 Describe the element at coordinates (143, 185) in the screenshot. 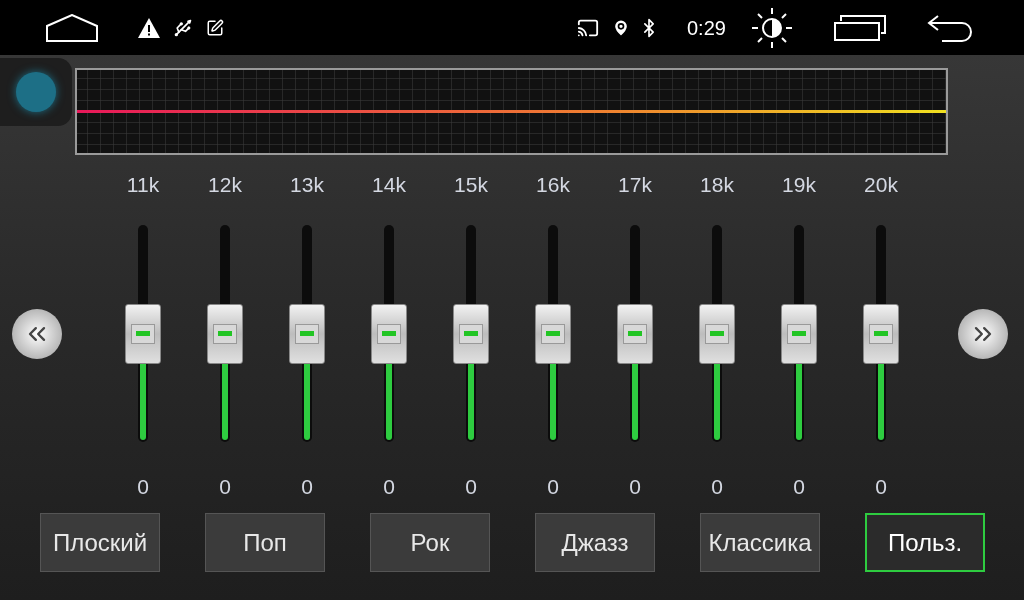

I see `frequency-label: 11k` at that location.